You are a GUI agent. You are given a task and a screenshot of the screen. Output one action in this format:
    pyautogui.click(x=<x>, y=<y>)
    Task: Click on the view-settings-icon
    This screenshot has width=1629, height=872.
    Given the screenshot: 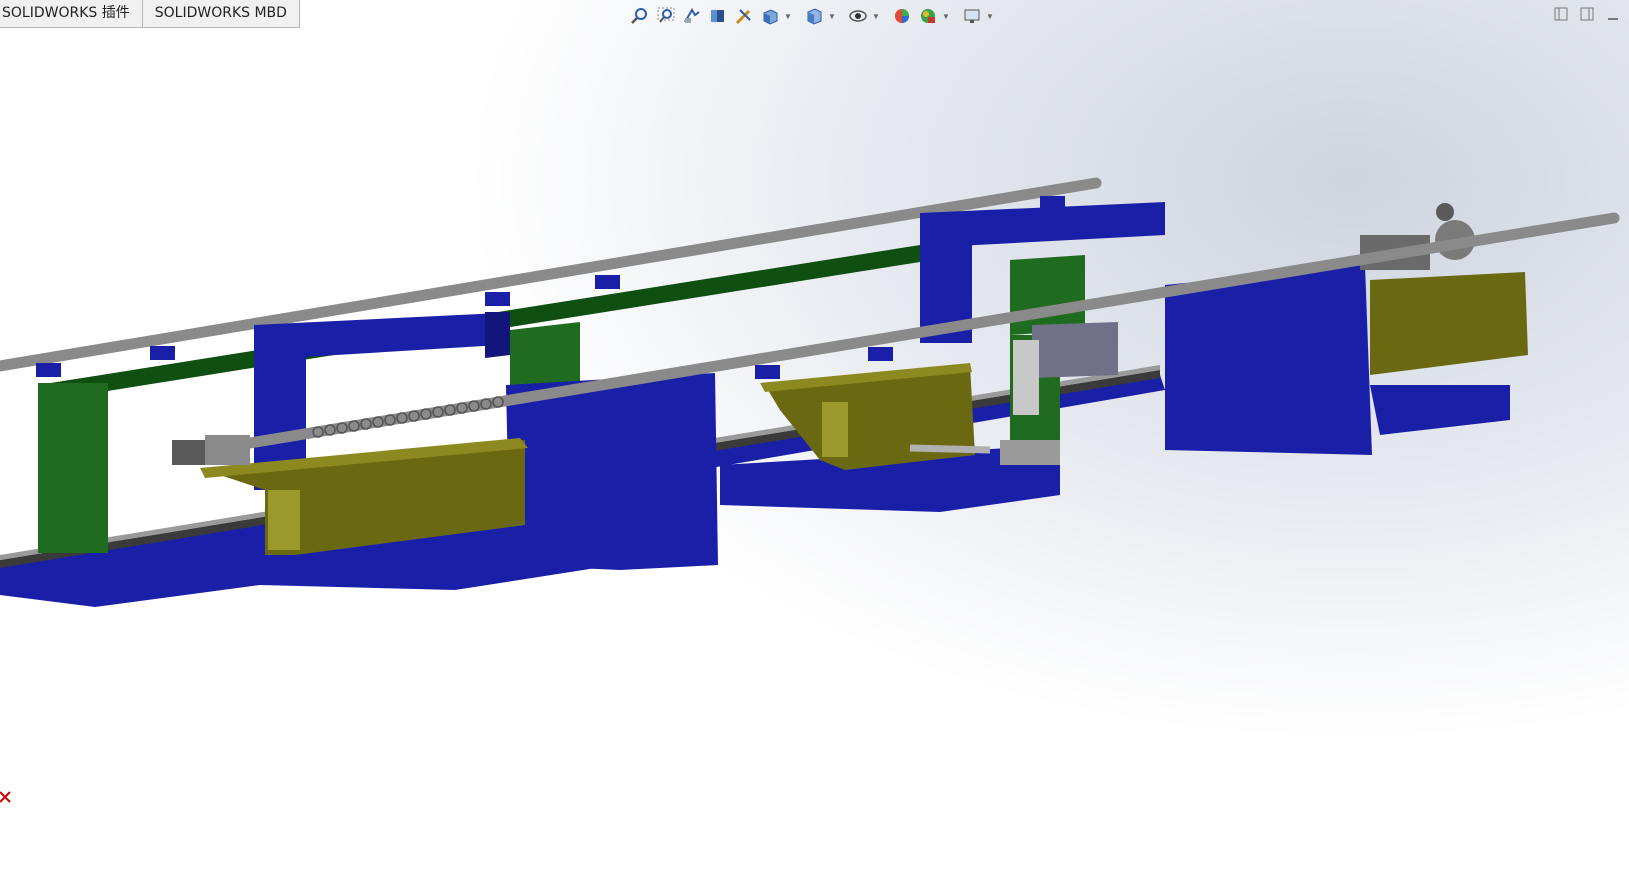 What is the action you would take?
    pyautogui.click(x=972, y=16)
    